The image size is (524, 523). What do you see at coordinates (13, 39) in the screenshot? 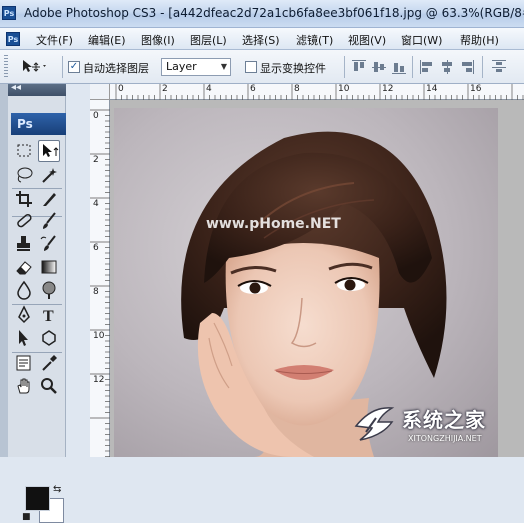
I see `photoshop-menu-icon: Ps` at bounding box center [13, 39].